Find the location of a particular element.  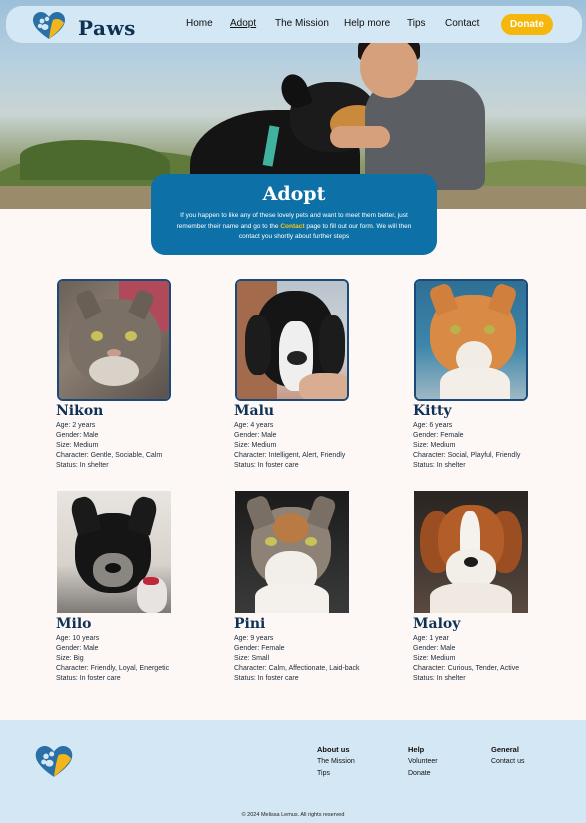

footer-link-donate: Donate is located at coordinates (419, 773).